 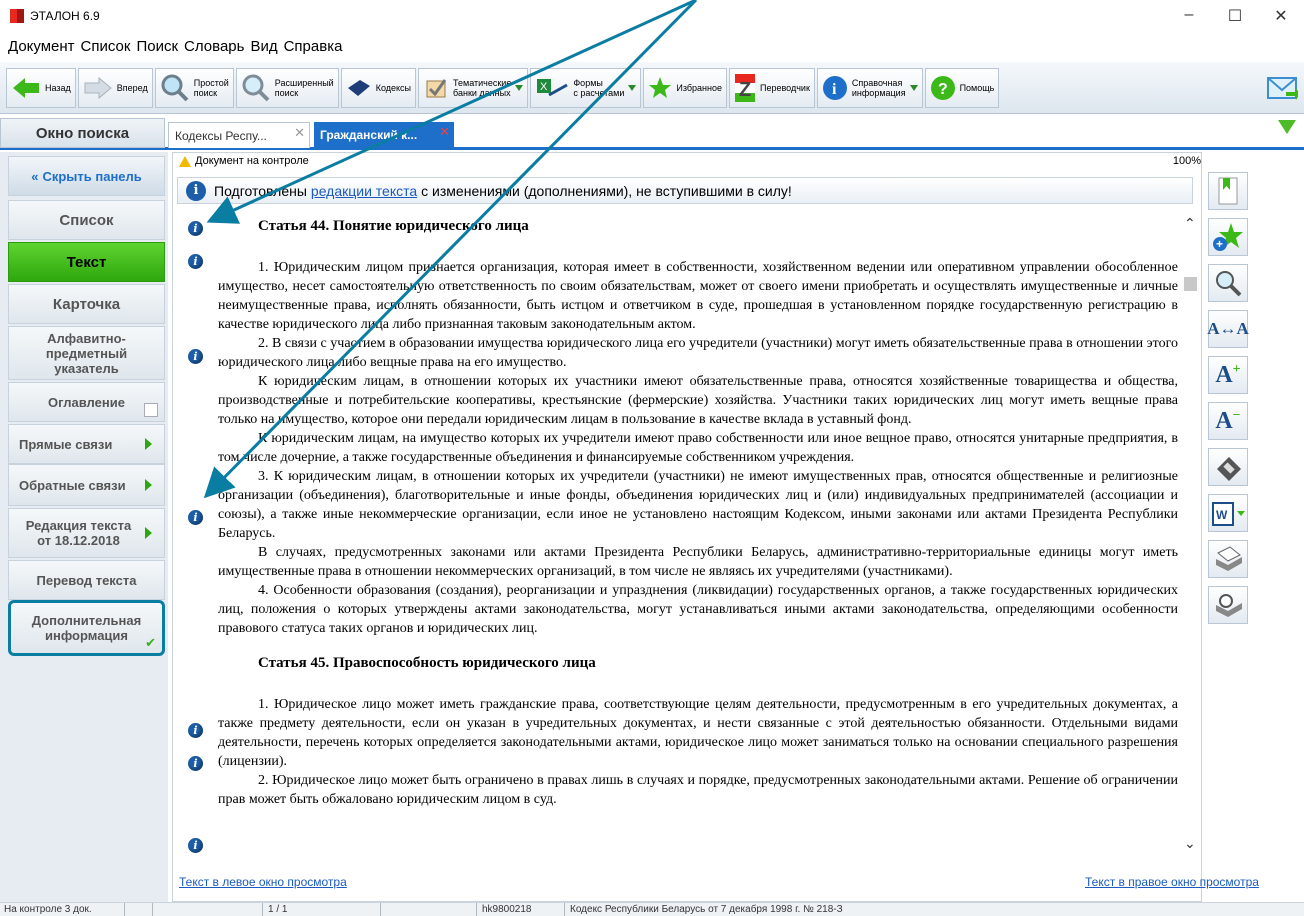 What do you see at coordinates (1281, 16) in the screenshot?
I see `close-button: ✕` at bounding box center [1281, 16].